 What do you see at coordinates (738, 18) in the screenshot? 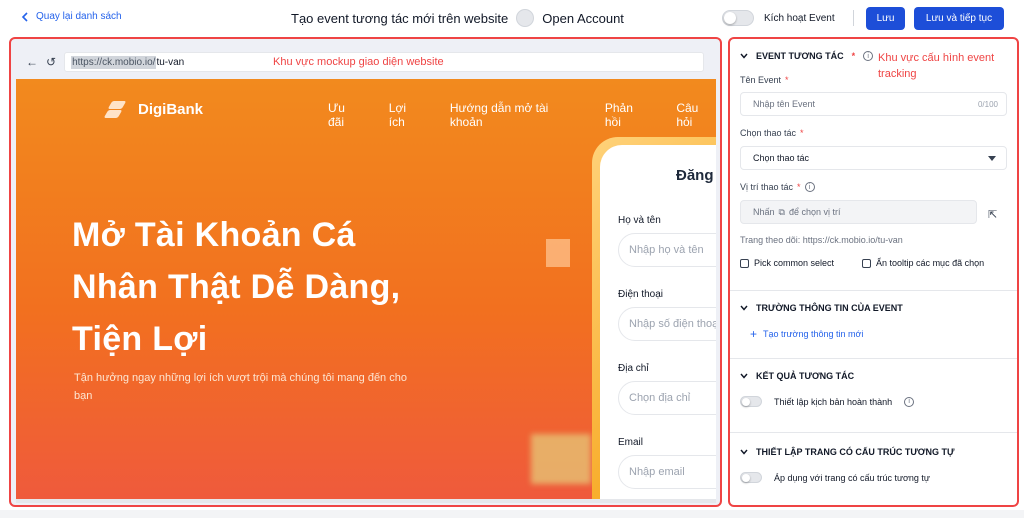
I see `activate-event-toggle` at bounding box center [738, 18].